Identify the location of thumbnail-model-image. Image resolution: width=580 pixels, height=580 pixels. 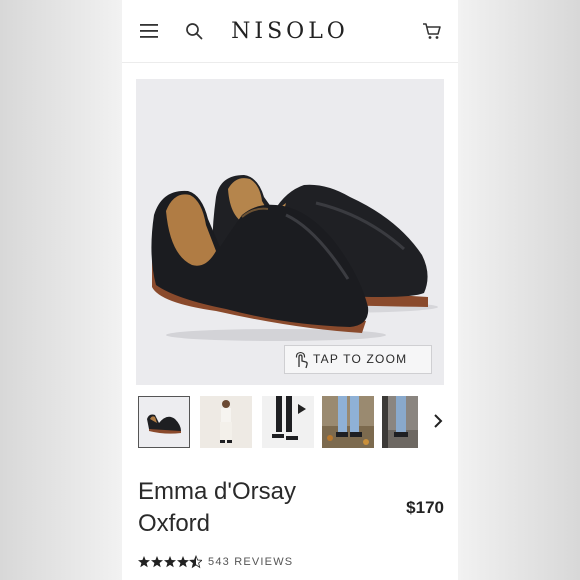
(226, 422).